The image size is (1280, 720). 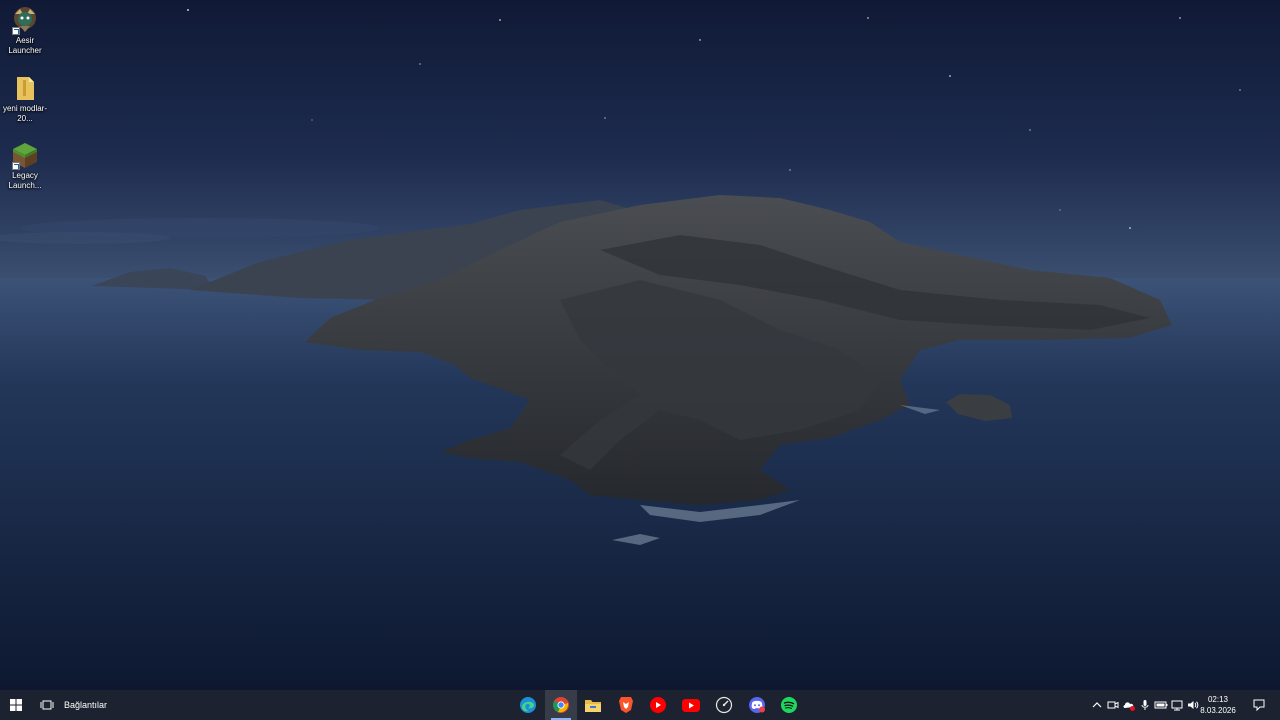 I want to click on taskbar-app-discord, so click(x=757, y=705).